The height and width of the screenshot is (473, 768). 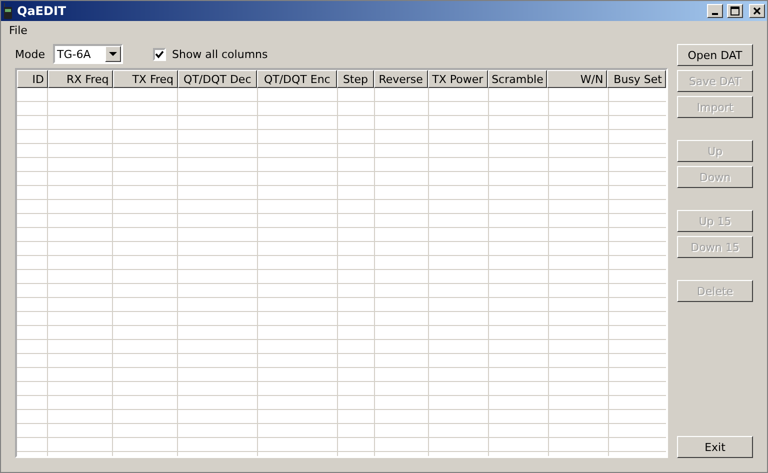 What do you see at coordinates (159, 54) in the screenshot?
I see `checkbox` at bounding box center [159, 54].